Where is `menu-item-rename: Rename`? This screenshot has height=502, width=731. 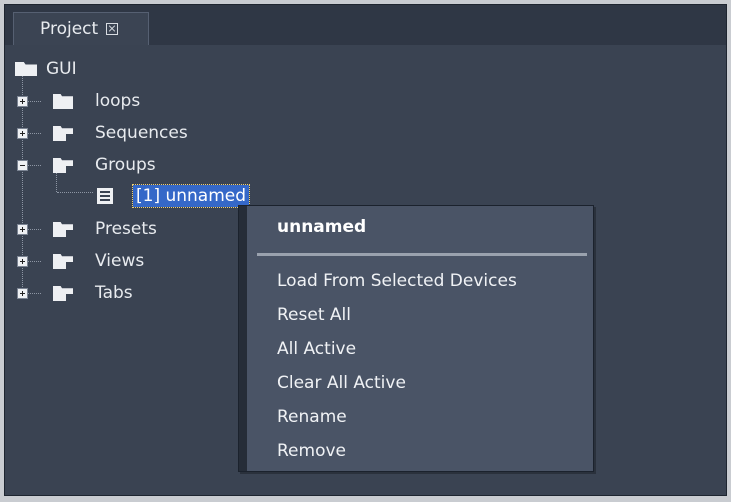 menu-item-rename: Rename is located at coordinates (312, 417).